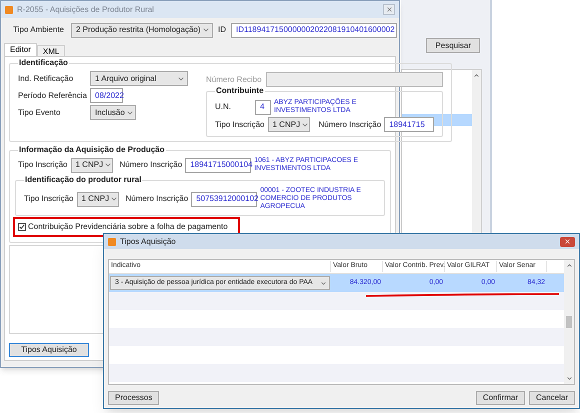  Describe the element at coordinates (263, 107) in the screenshot. I see `text-field: 4` at that location.